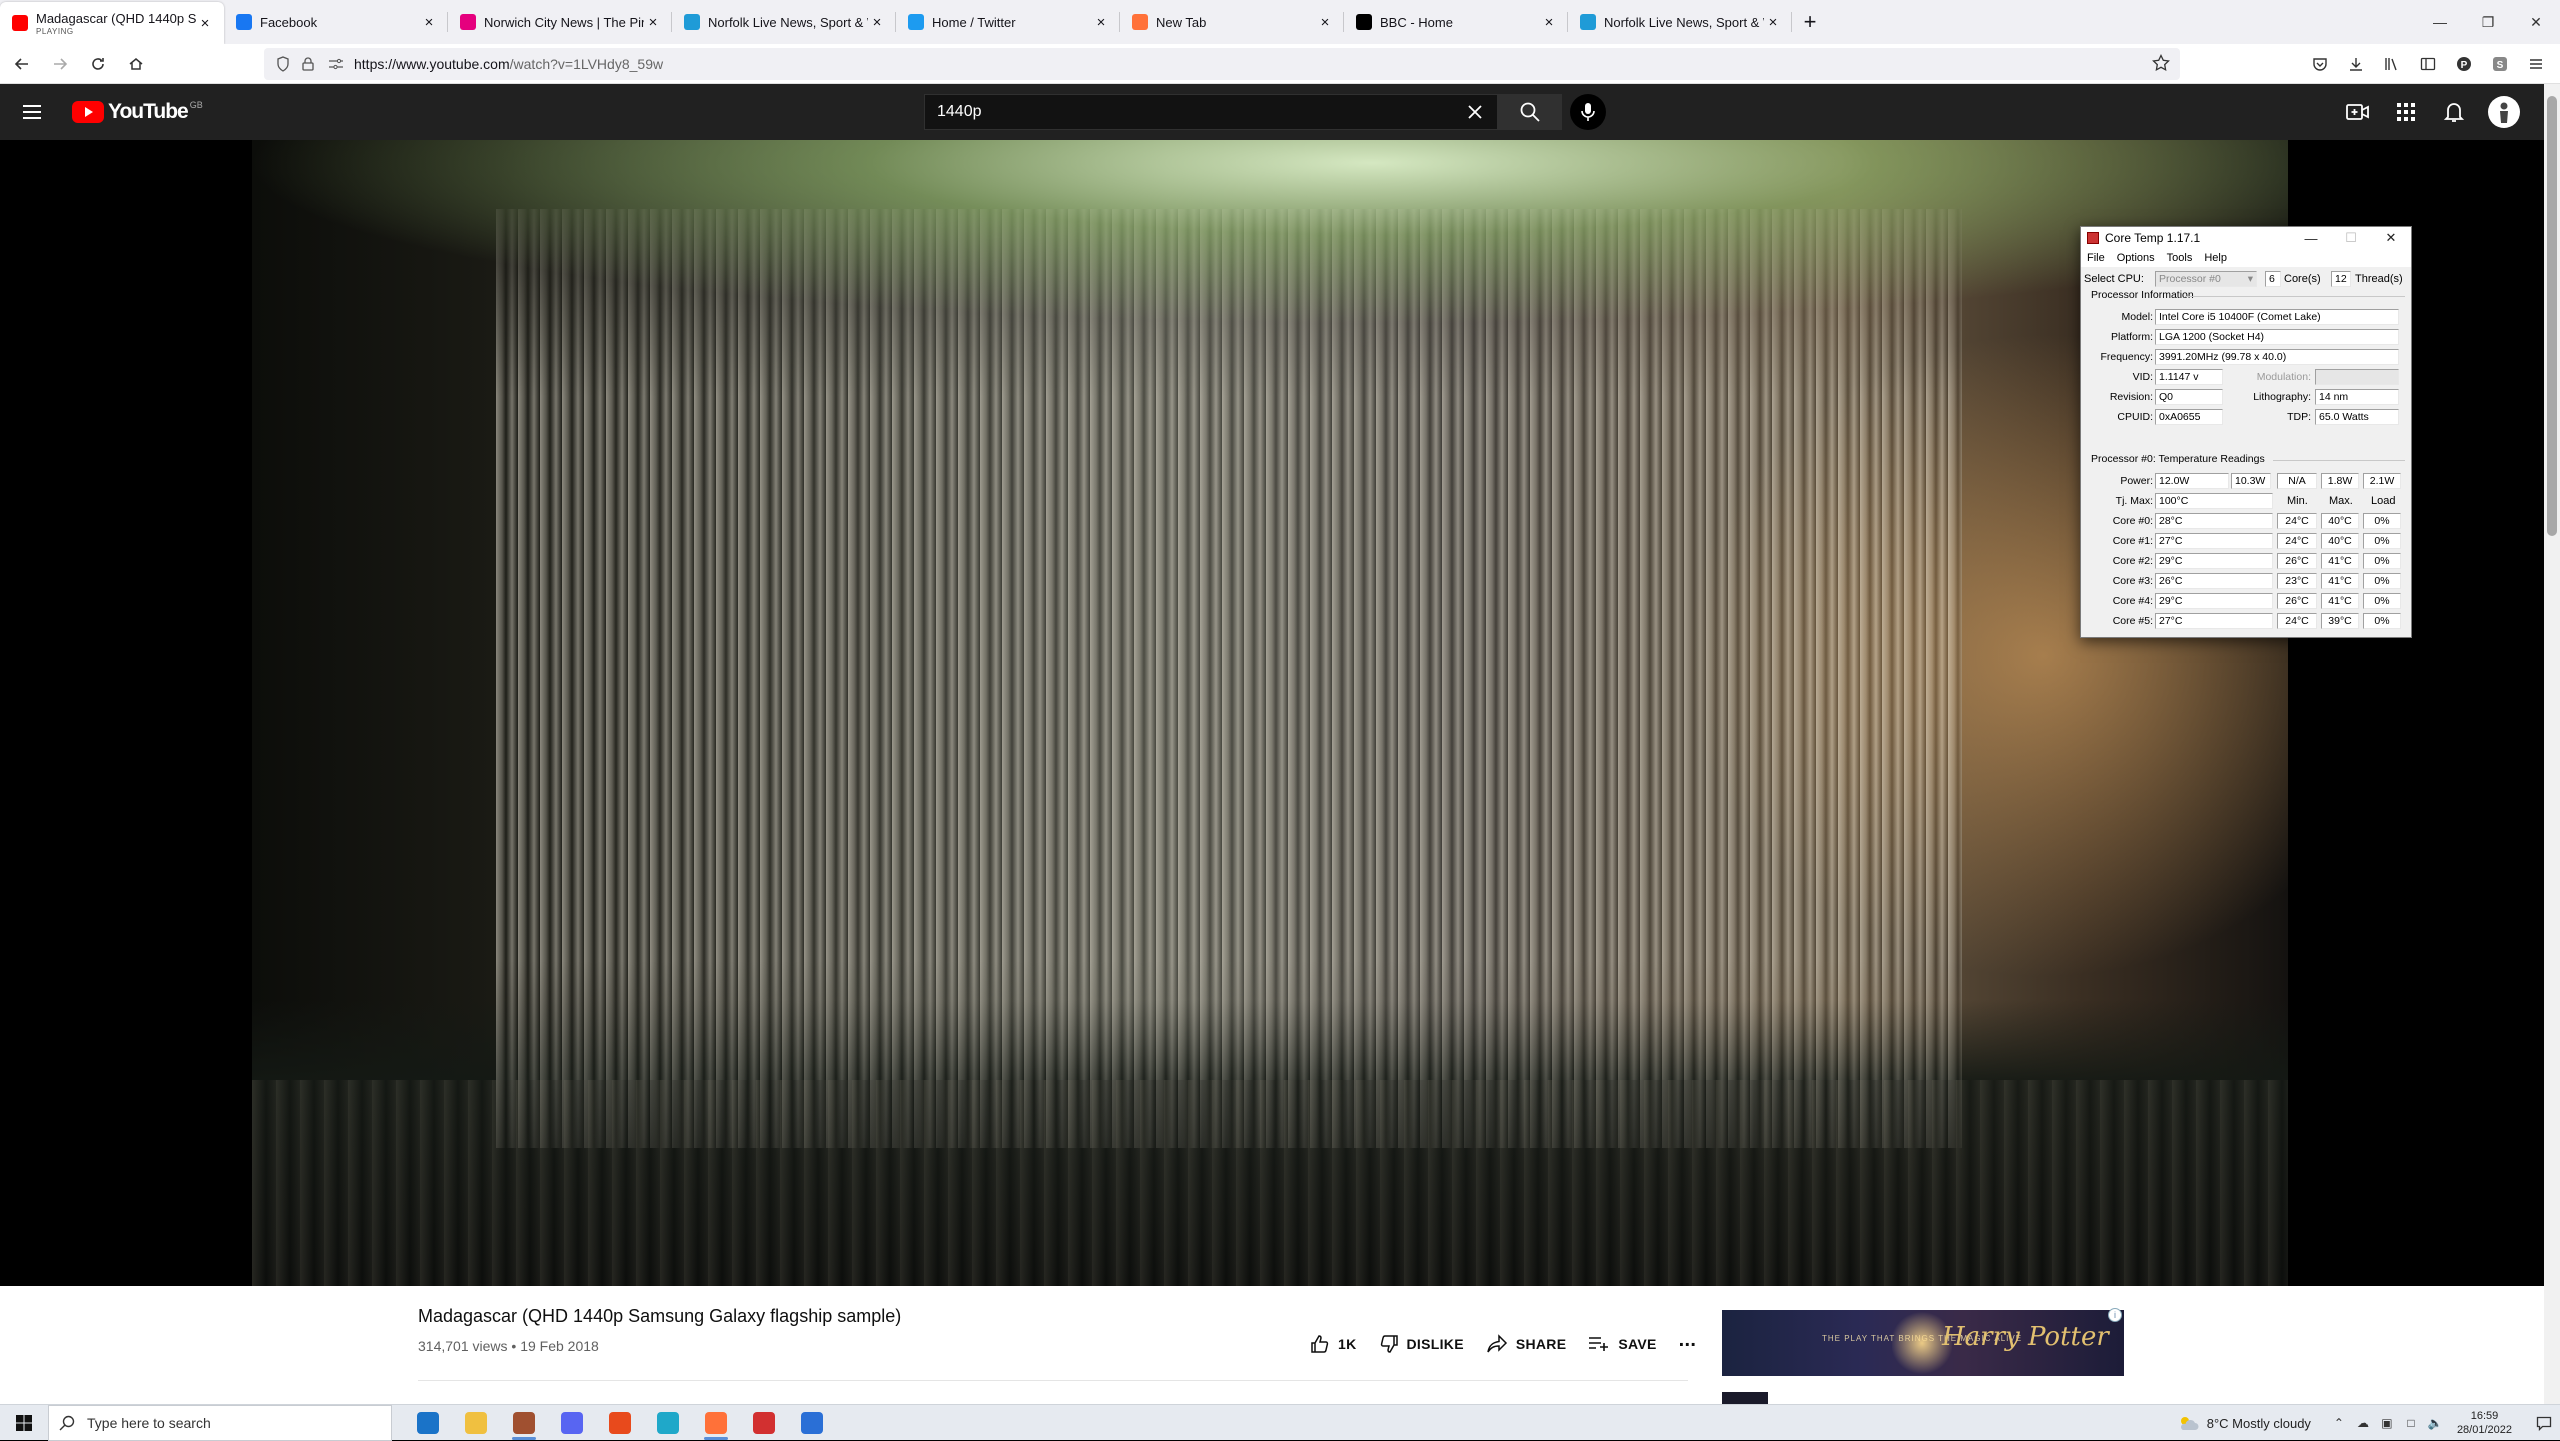 The height and width of the screenshot is (1441, 2560). Describe the element at coordinates (22, 64) in the screenshot. I see `back-button` at that location.